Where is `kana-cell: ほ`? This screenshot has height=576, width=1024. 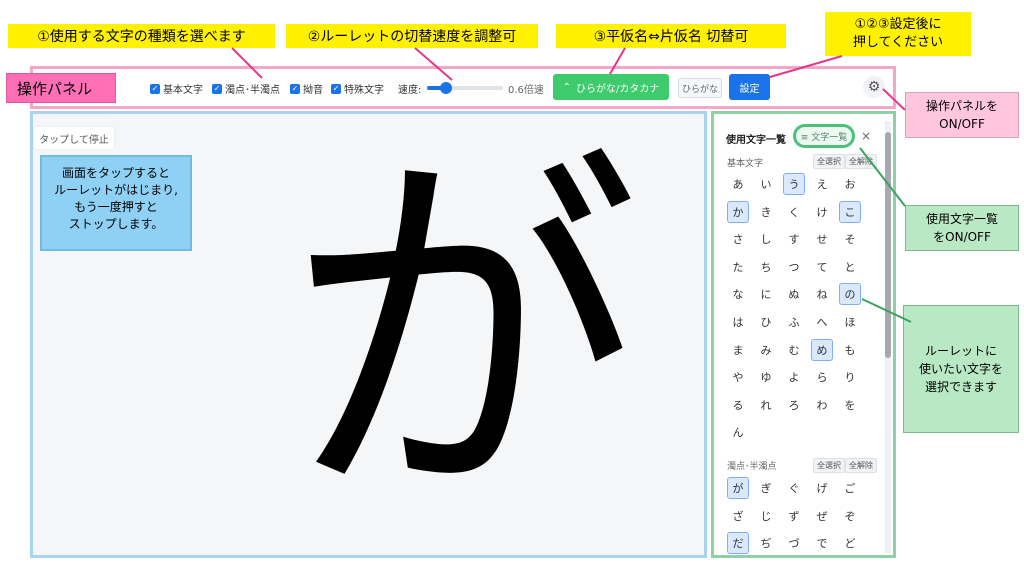 kana-cell: ほ is located at coordinates (850, 322).